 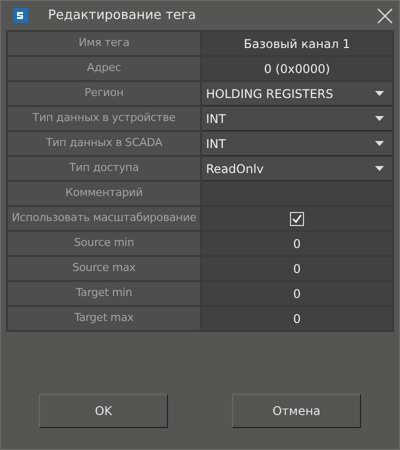 I want to click on value-field: Базовый канал 1, so click(x=297, y=43).